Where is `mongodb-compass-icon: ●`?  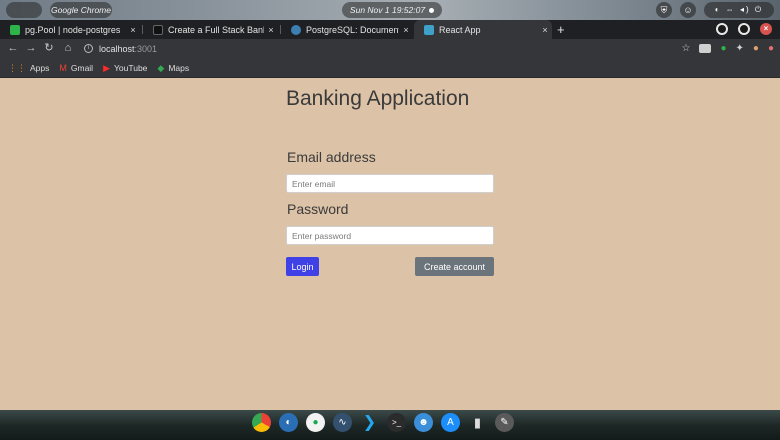
mongodb-compass-icon: ● is located at coordinates (315, 422).